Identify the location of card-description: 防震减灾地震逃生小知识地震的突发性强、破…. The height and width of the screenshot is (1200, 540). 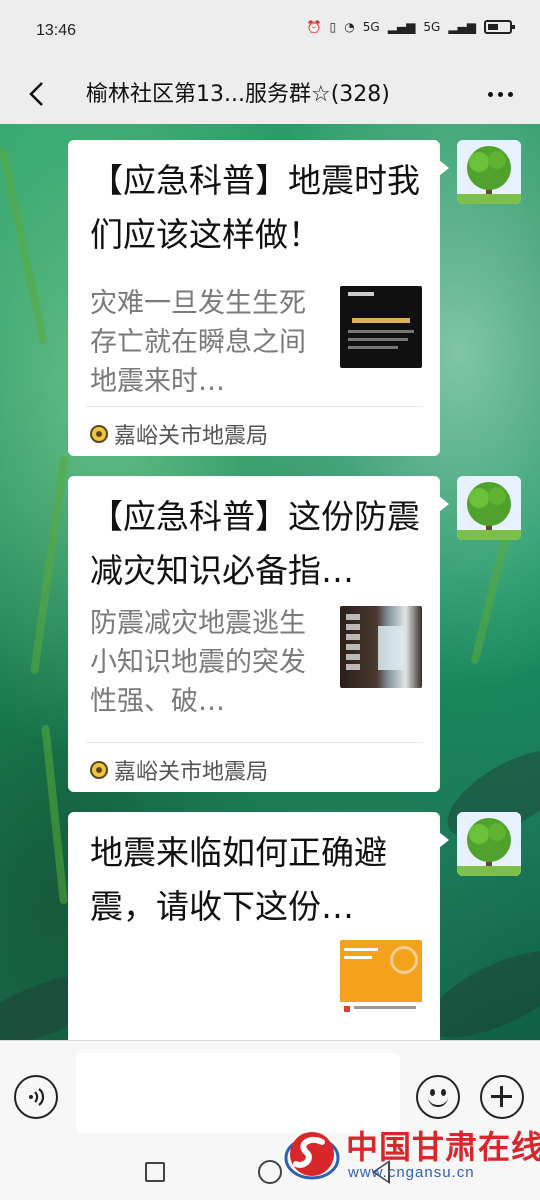
(198, 662).